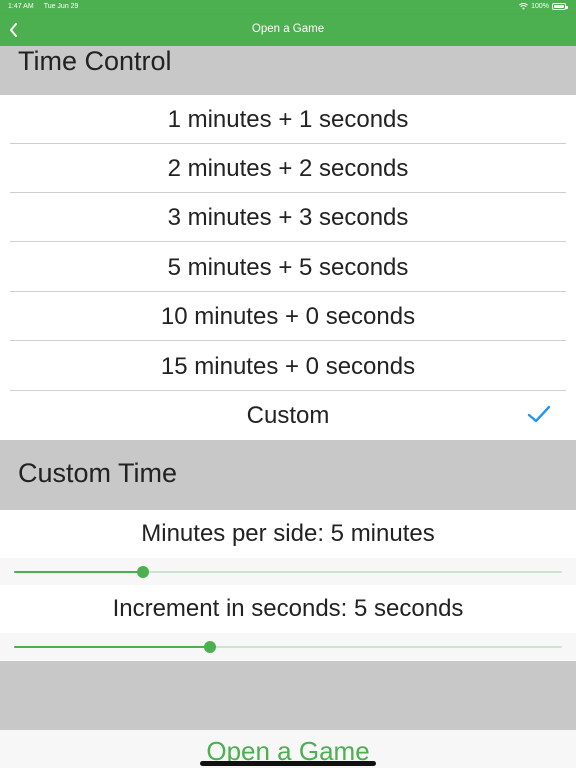 This screenshot has width=576, height=768. What do you see at coordinates (288, 749) in the screenshot?
I see `footer: Open a Game` at bounding box center [288, 749].